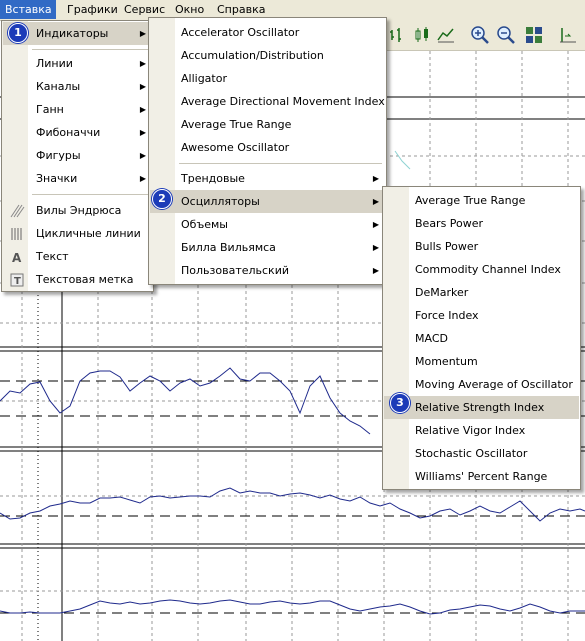 This screenshot has width=585, height=641. Describe the element at coordinates (88, 233) in the screenshot. I see `menu-item-label: Цикличные линии` at that location.